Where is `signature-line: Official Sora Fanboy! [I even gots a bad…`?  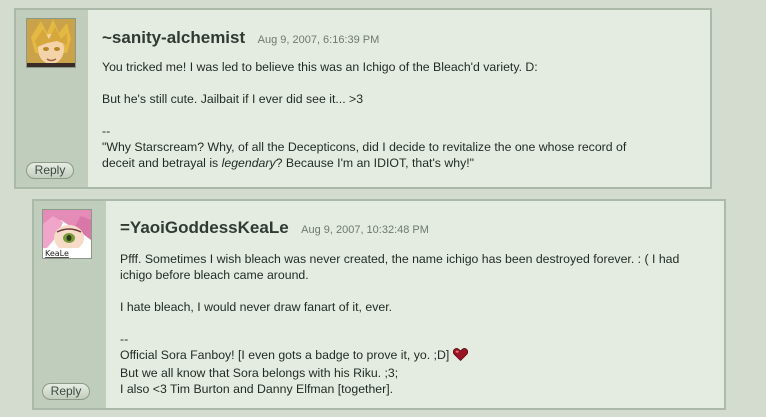
signature-line: Official Sora Fanboy! [I even gots a bad… is located at coordinates (410, 356).